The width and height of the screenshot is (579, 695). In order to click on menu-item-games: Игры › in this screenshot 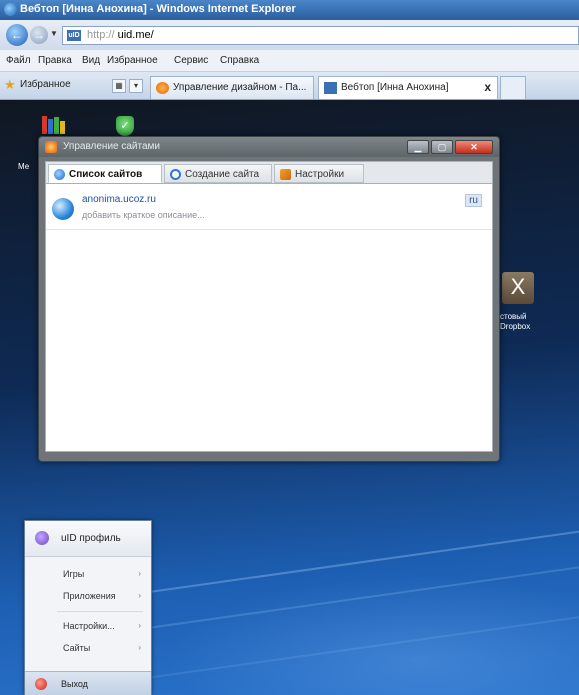, I will do `click(102, 574)`.